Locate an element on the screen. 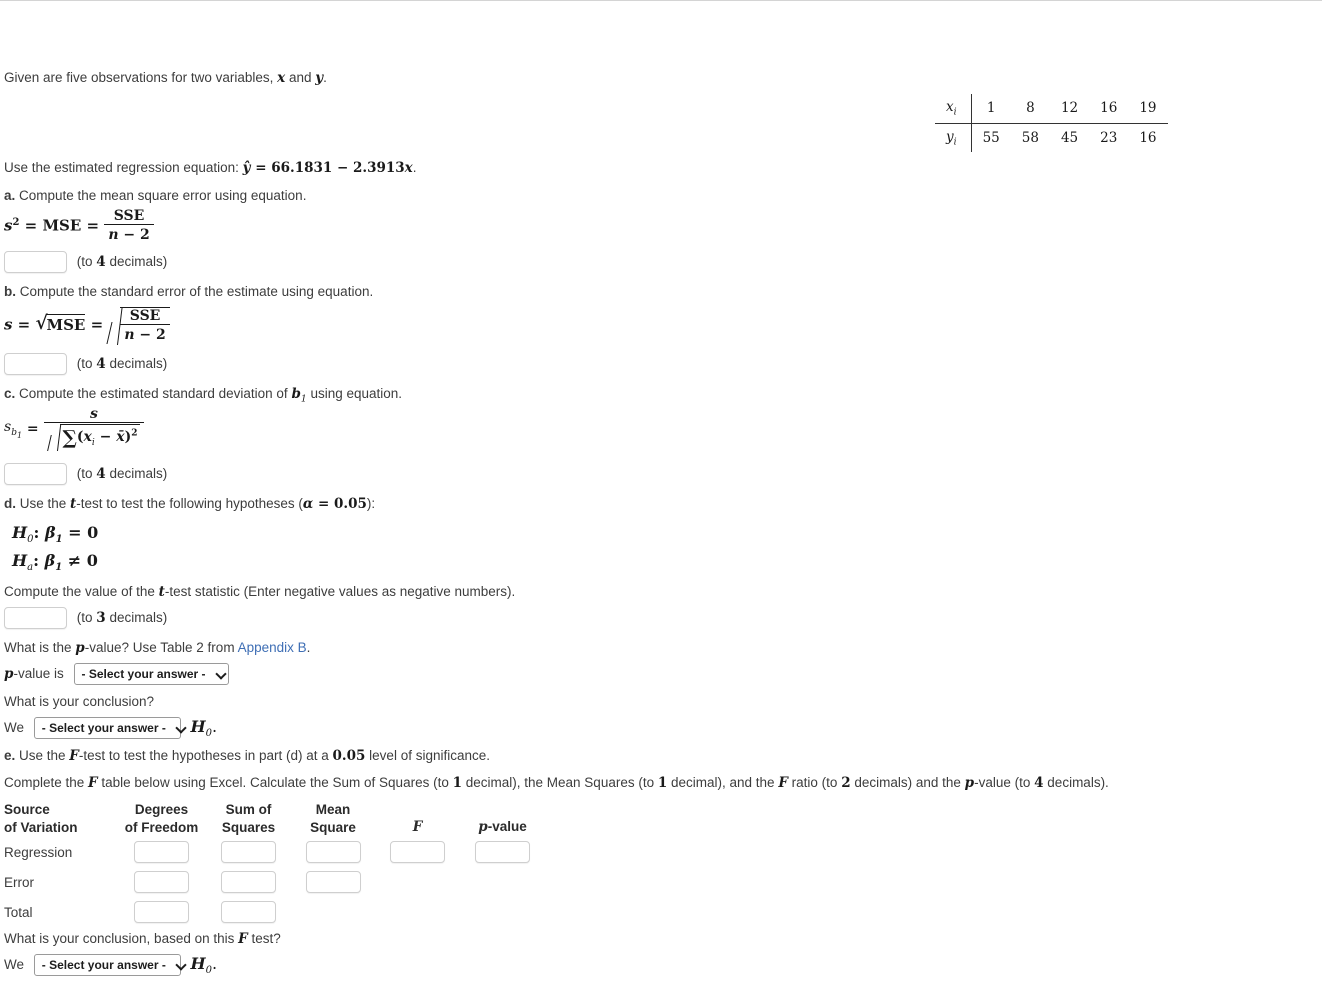  part-a-hint: (to 4 decimals) is located at coordinates (122, 261).